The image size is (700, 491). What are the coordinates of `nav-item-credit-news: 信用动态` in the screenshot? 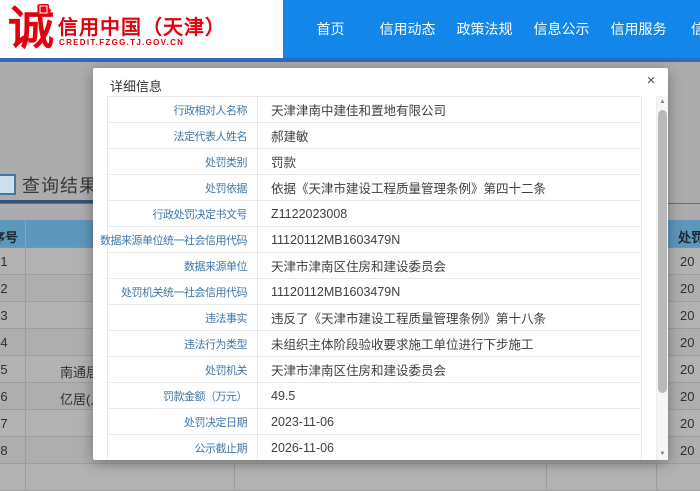 It's located at (407, 29).